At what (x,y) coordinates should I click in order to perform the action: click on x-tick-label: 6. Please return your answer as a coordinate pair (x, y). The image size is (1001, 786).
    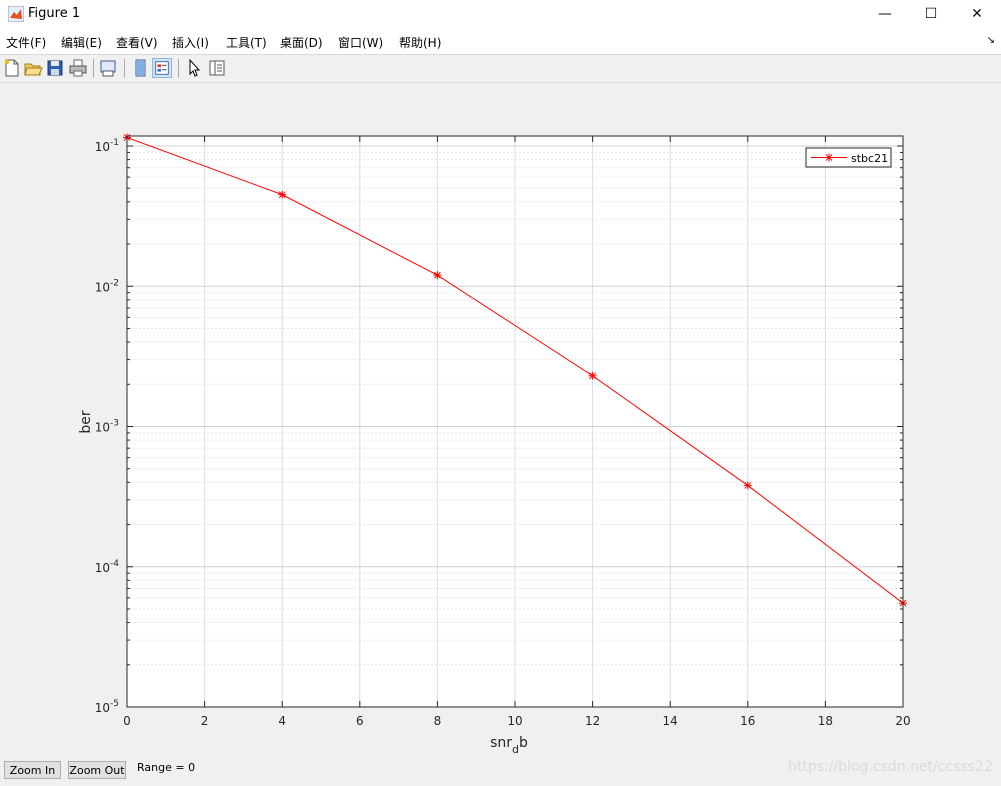
    Looking at the image, I should click on (360, 721).